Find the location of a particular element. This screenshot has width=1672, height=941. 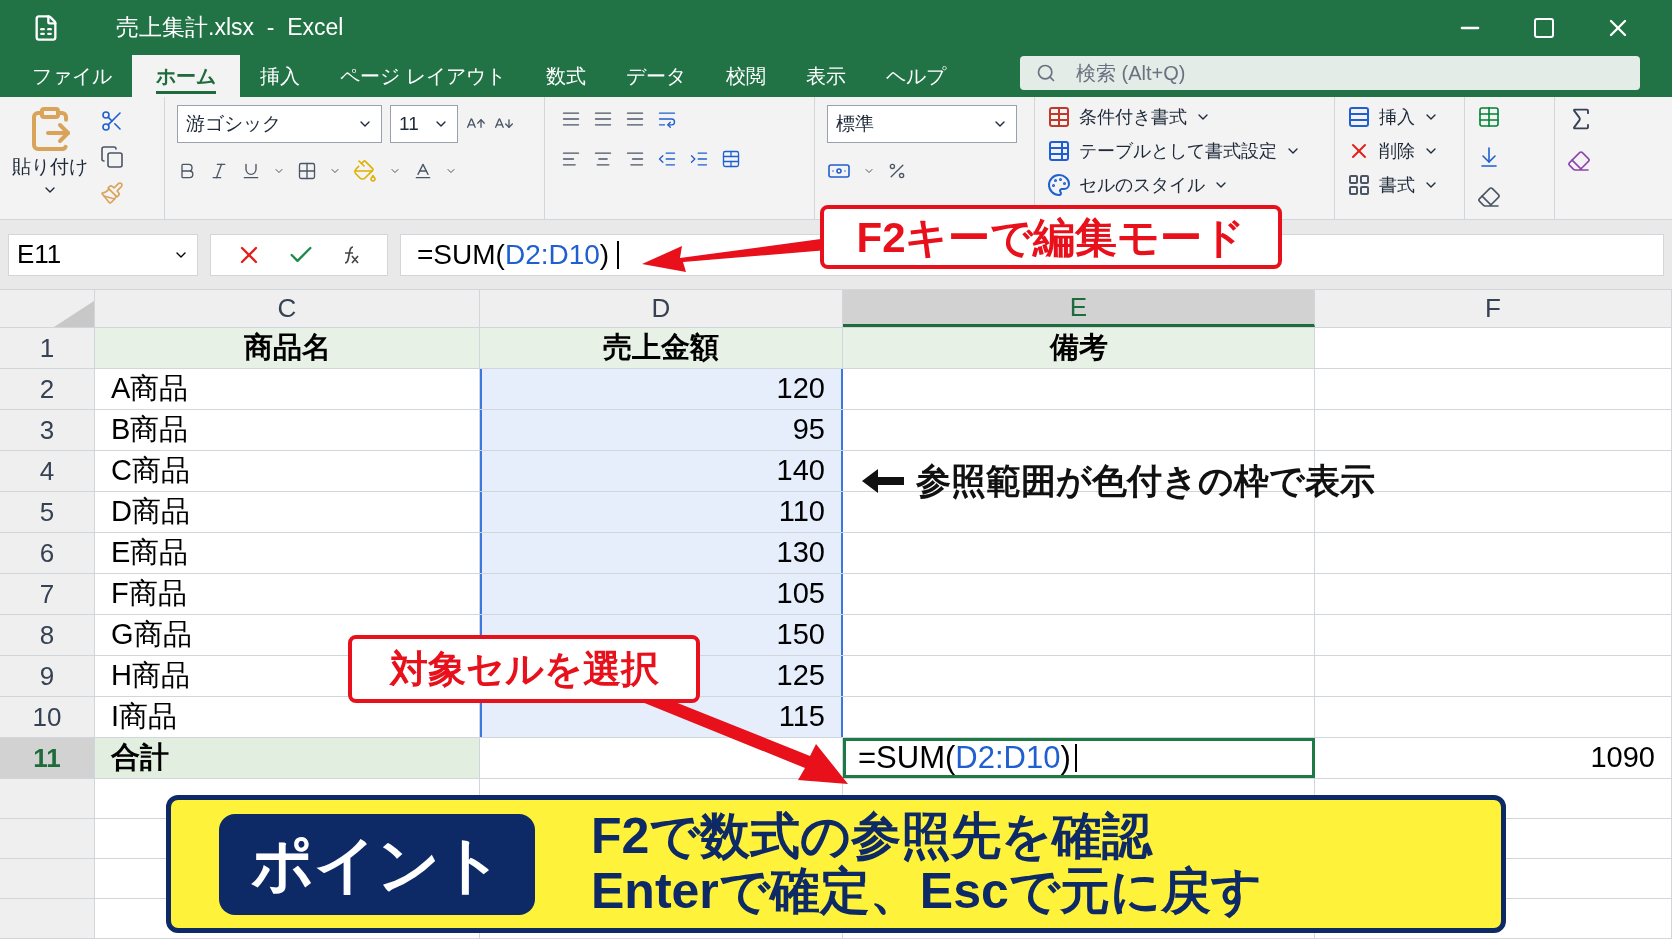

underline-icon is located at coordinates (251, 171).